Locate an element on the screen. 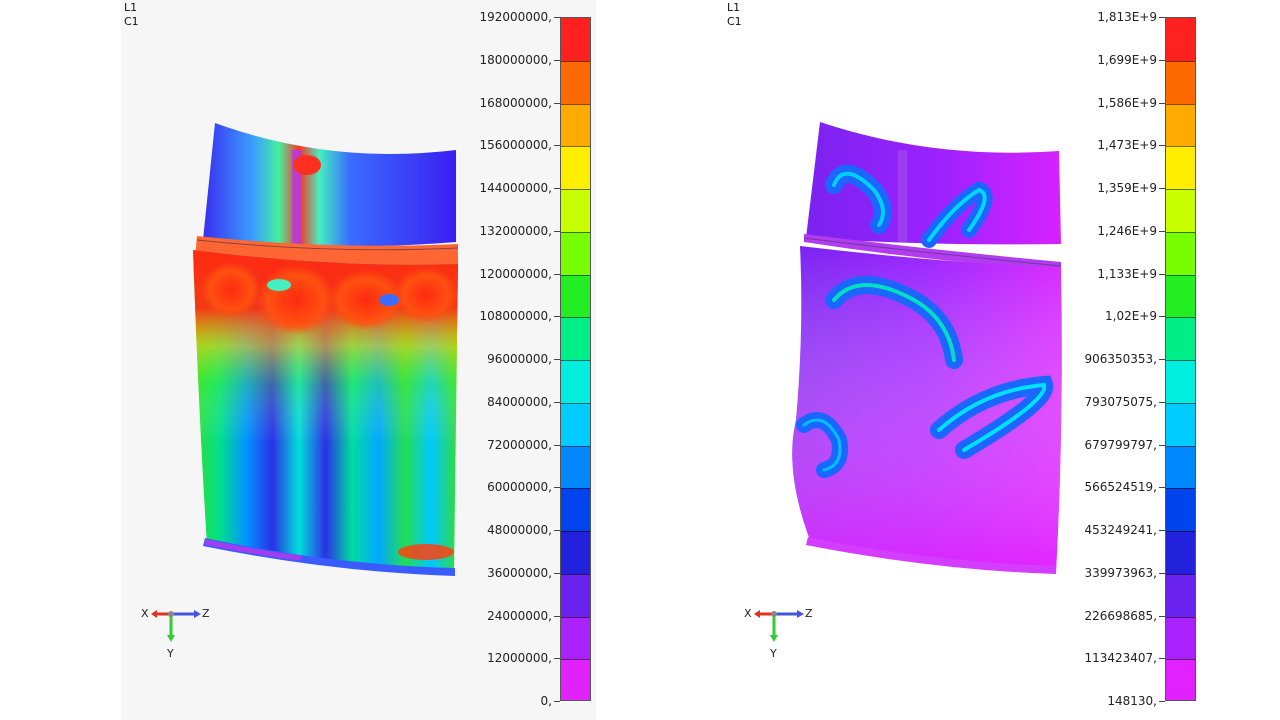 The height and width of the screenshot is (720, 1280). scale-tick-label: 84000000, is located at coordinates (519, 401).